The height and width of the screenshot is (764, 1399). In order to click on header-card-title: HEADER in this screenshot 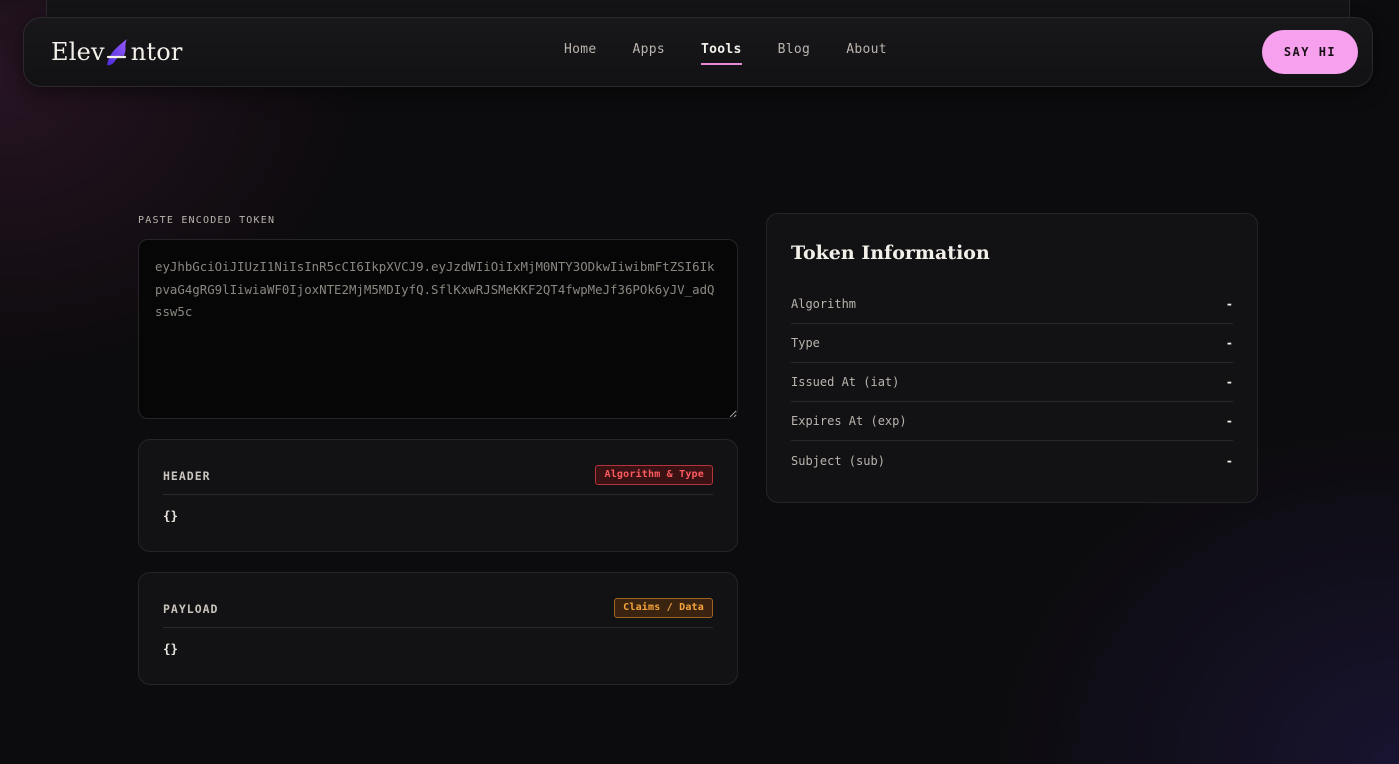, I will do `click(187, 476)`.